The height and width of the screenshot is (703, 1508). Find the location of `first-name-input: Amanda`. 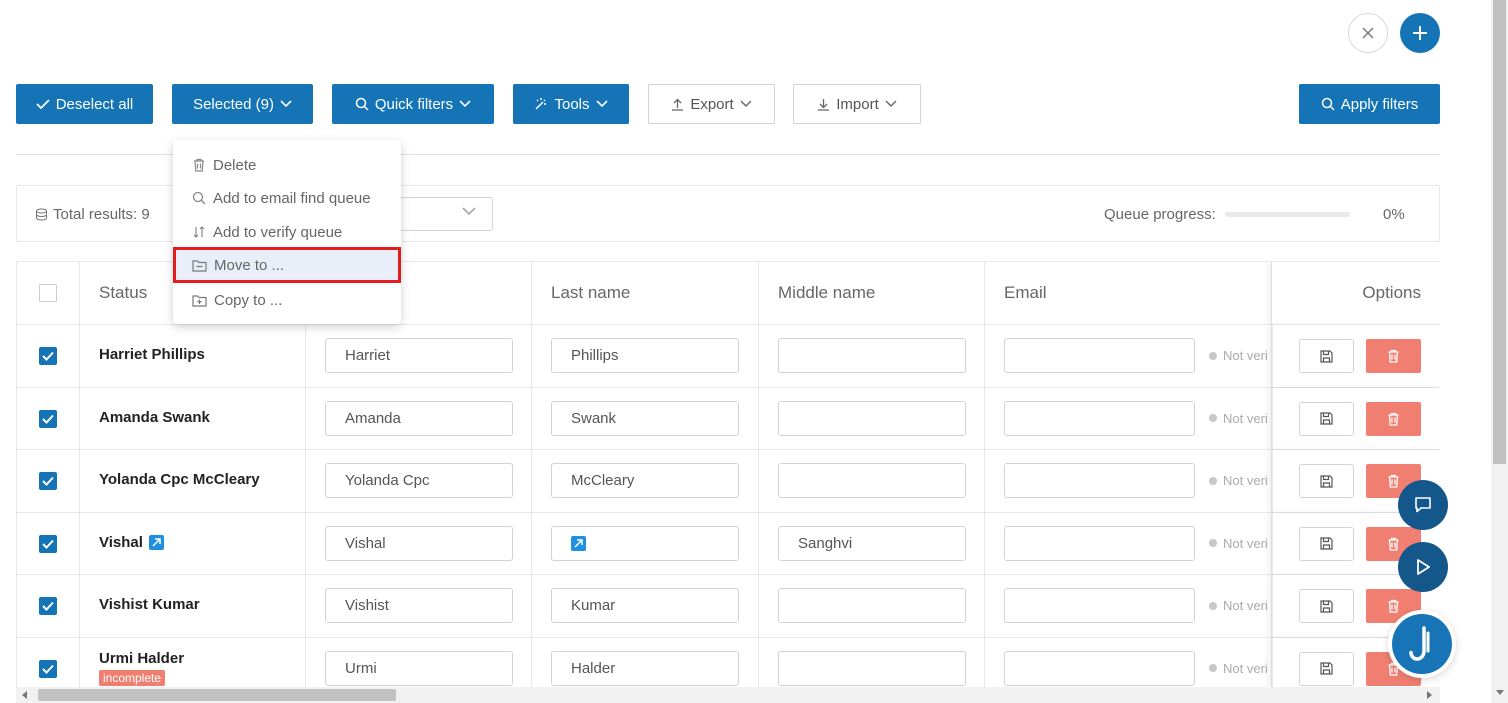

first-name-input: Amanda is located at coordinates (419, 418).